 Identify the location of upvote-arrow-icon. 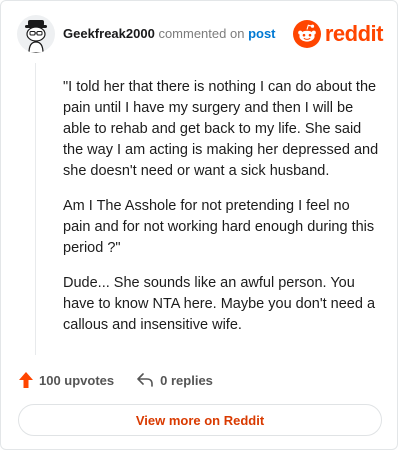
(26, 380).